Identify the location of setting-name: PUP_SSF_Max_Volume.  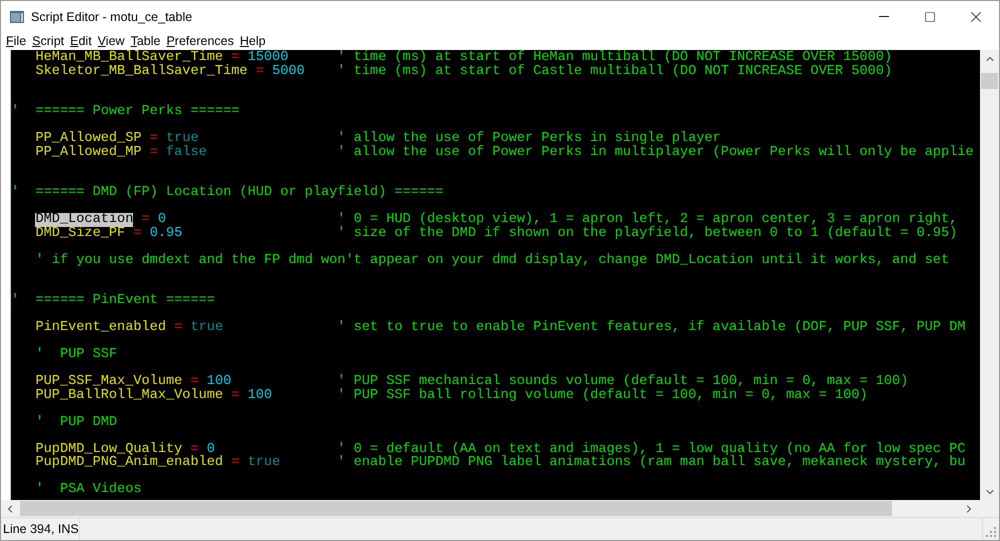
(108, 381).